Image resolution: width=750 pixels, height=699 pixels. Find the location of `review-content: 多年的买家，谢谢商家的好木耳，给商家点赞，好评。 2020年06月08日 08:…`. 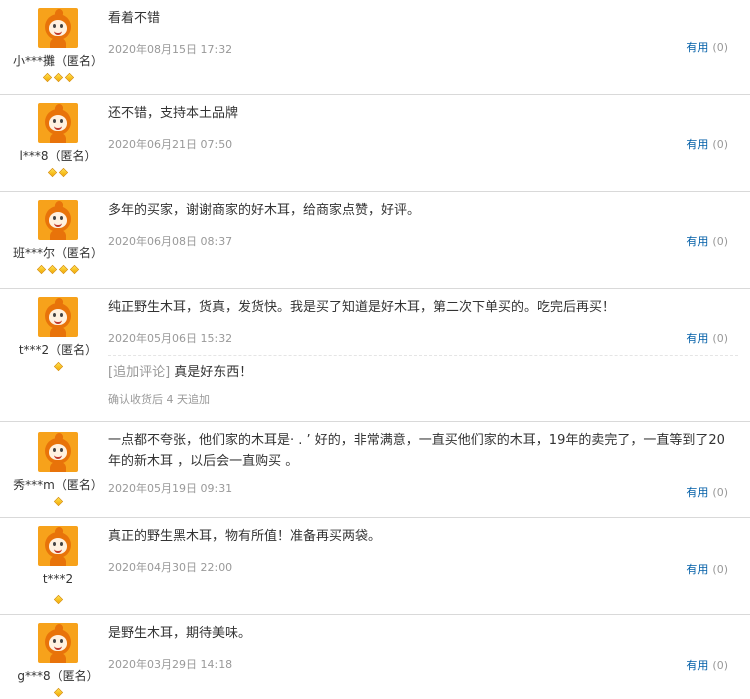

review-content: 多年的买家，谢谢商家的好木耳，给商家点赞，好评。 2020年06月08日 08:… is located at coordinates (423, 224).